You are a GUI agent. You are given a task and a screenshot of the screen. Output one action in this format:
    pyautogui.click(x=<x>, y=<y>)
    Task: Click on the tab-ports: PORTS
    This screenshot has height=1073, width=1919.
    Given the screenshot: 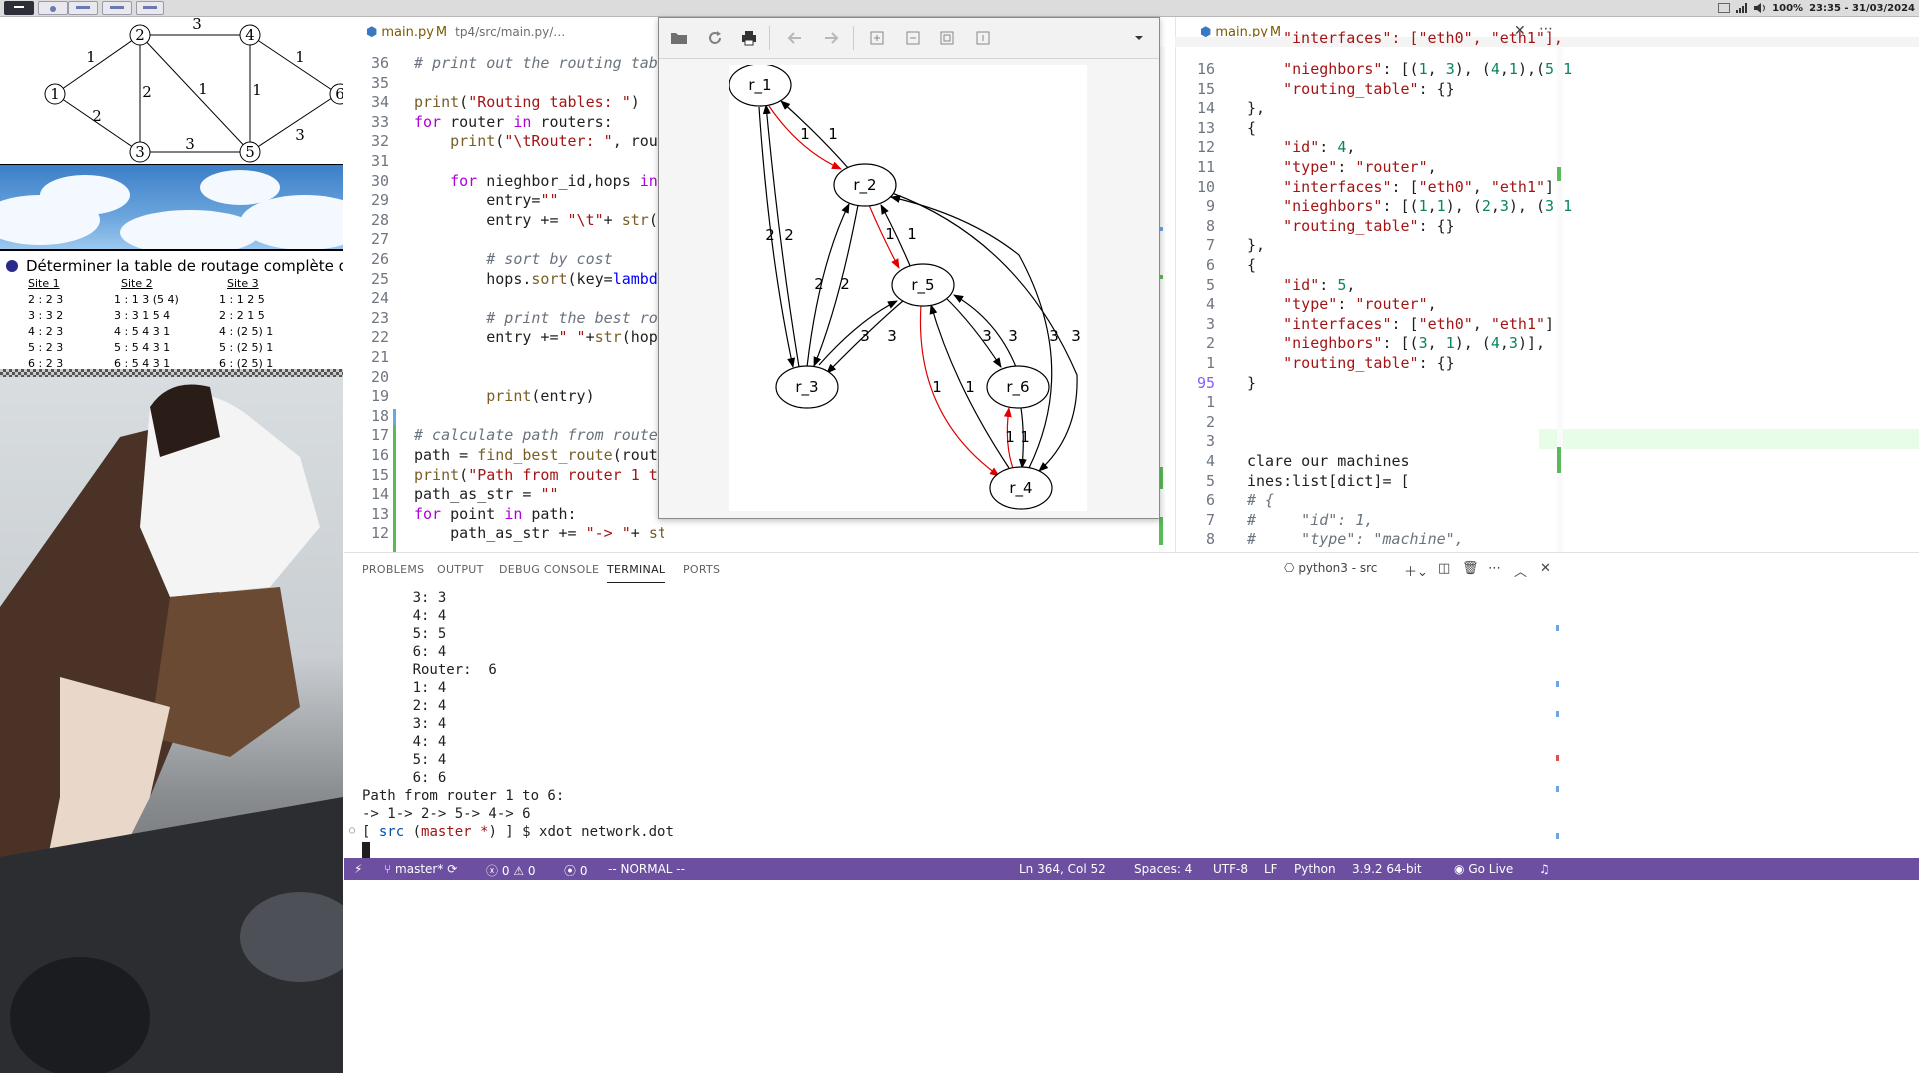 What is the action you would take?
    pyautogui.click(x=701, y=569)
    